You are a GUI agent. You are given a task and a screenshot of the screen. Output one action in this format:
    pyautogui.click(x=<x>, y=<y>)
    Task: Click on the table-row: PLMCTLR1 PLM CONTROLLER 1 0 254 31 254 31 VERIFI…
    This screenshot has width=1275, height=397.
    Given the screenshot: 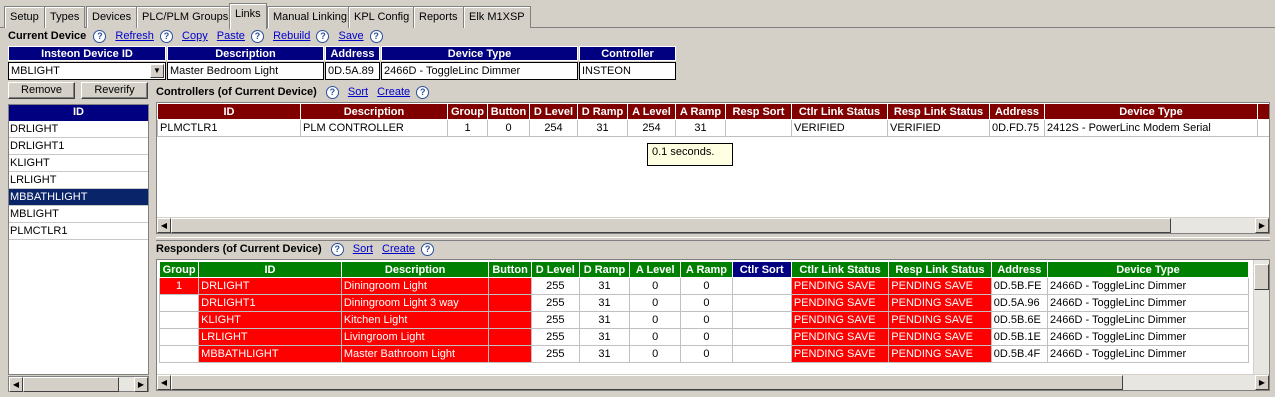 What is the action you would take?
    pyautogui.click(x=713, y=128)
    